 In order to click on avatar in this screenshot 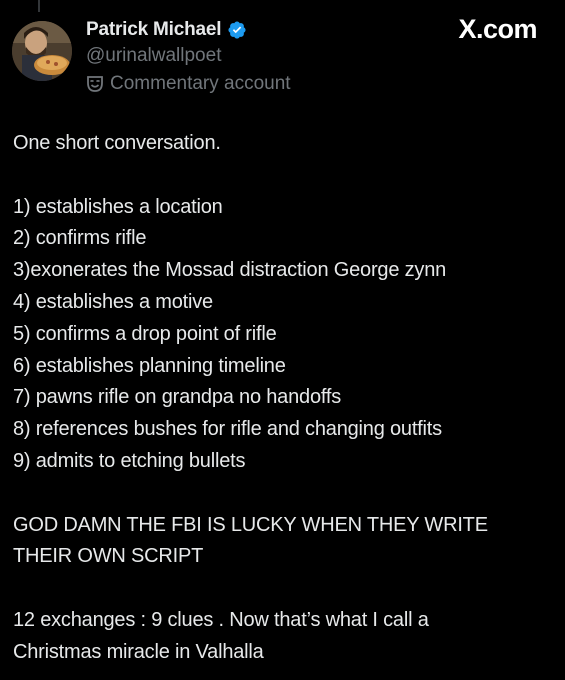, I will do `click(42, 51)`.